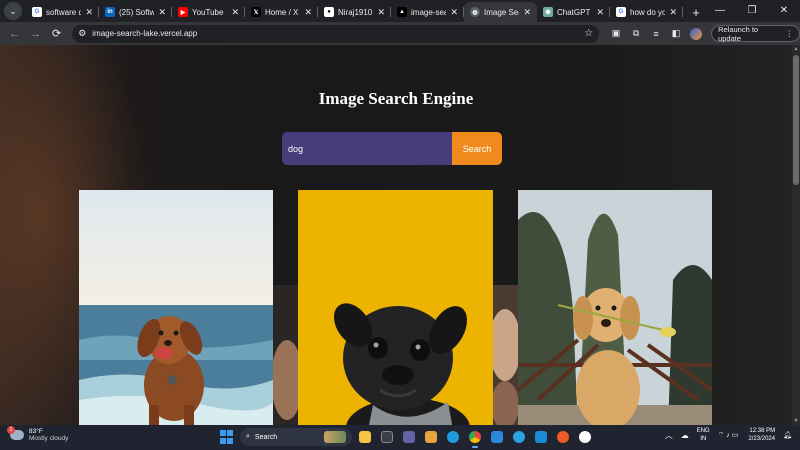 This screenshot has height=450, width=800. I want to click on clock-date: 12:38 PM 2/23/2024, so click(761, 435).